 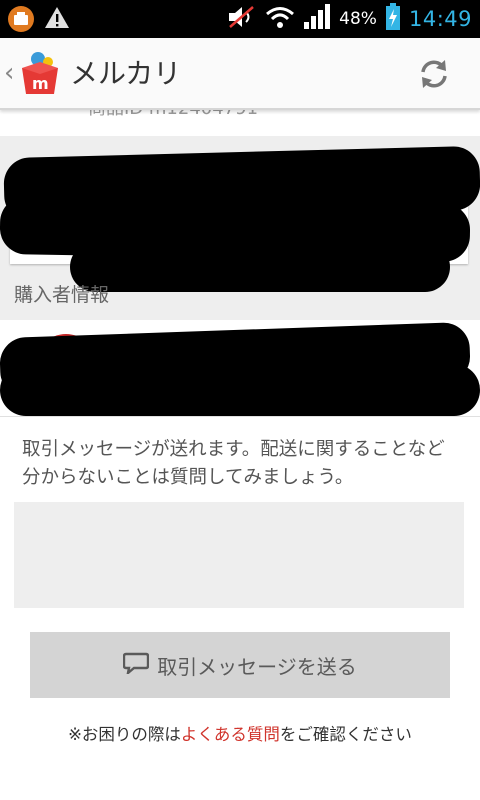 What do you see at coordinates (240, 74) in the screenshot?
I see `action-bar: ‹ m メルカリ` at bounding box center [240, 74].